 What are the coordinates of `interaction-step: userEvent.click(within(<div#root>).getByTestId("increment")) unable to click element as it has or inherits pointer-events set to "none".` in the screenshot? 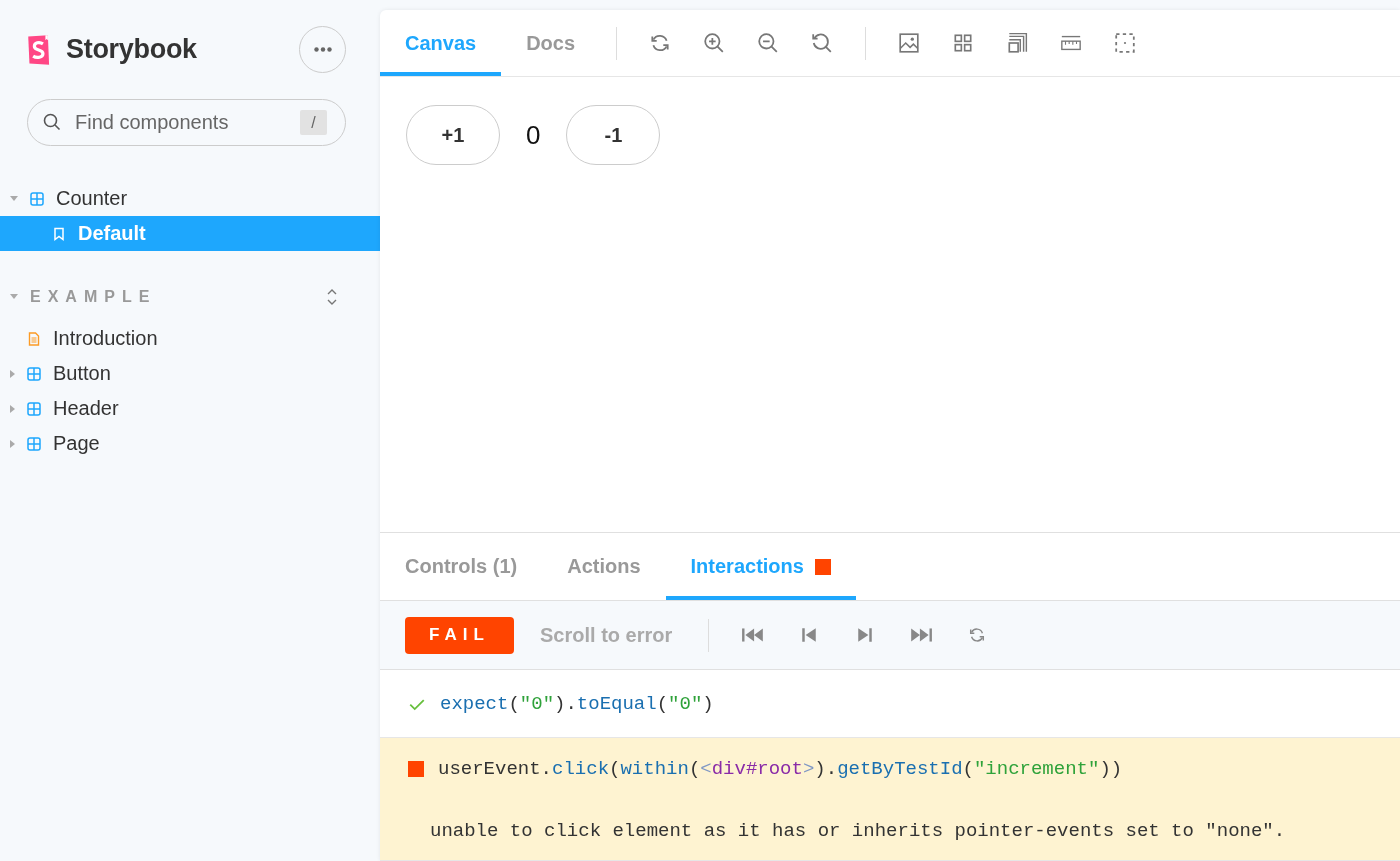 It's located at (890, 799).